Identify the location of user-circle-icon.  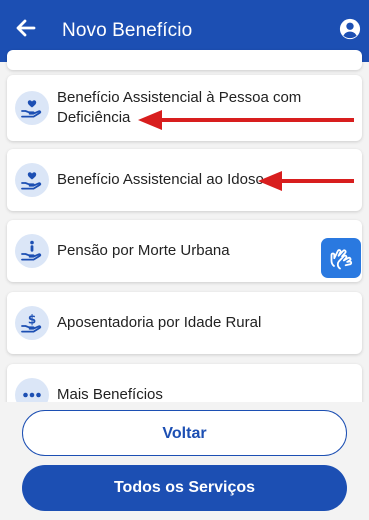
(350, 29).